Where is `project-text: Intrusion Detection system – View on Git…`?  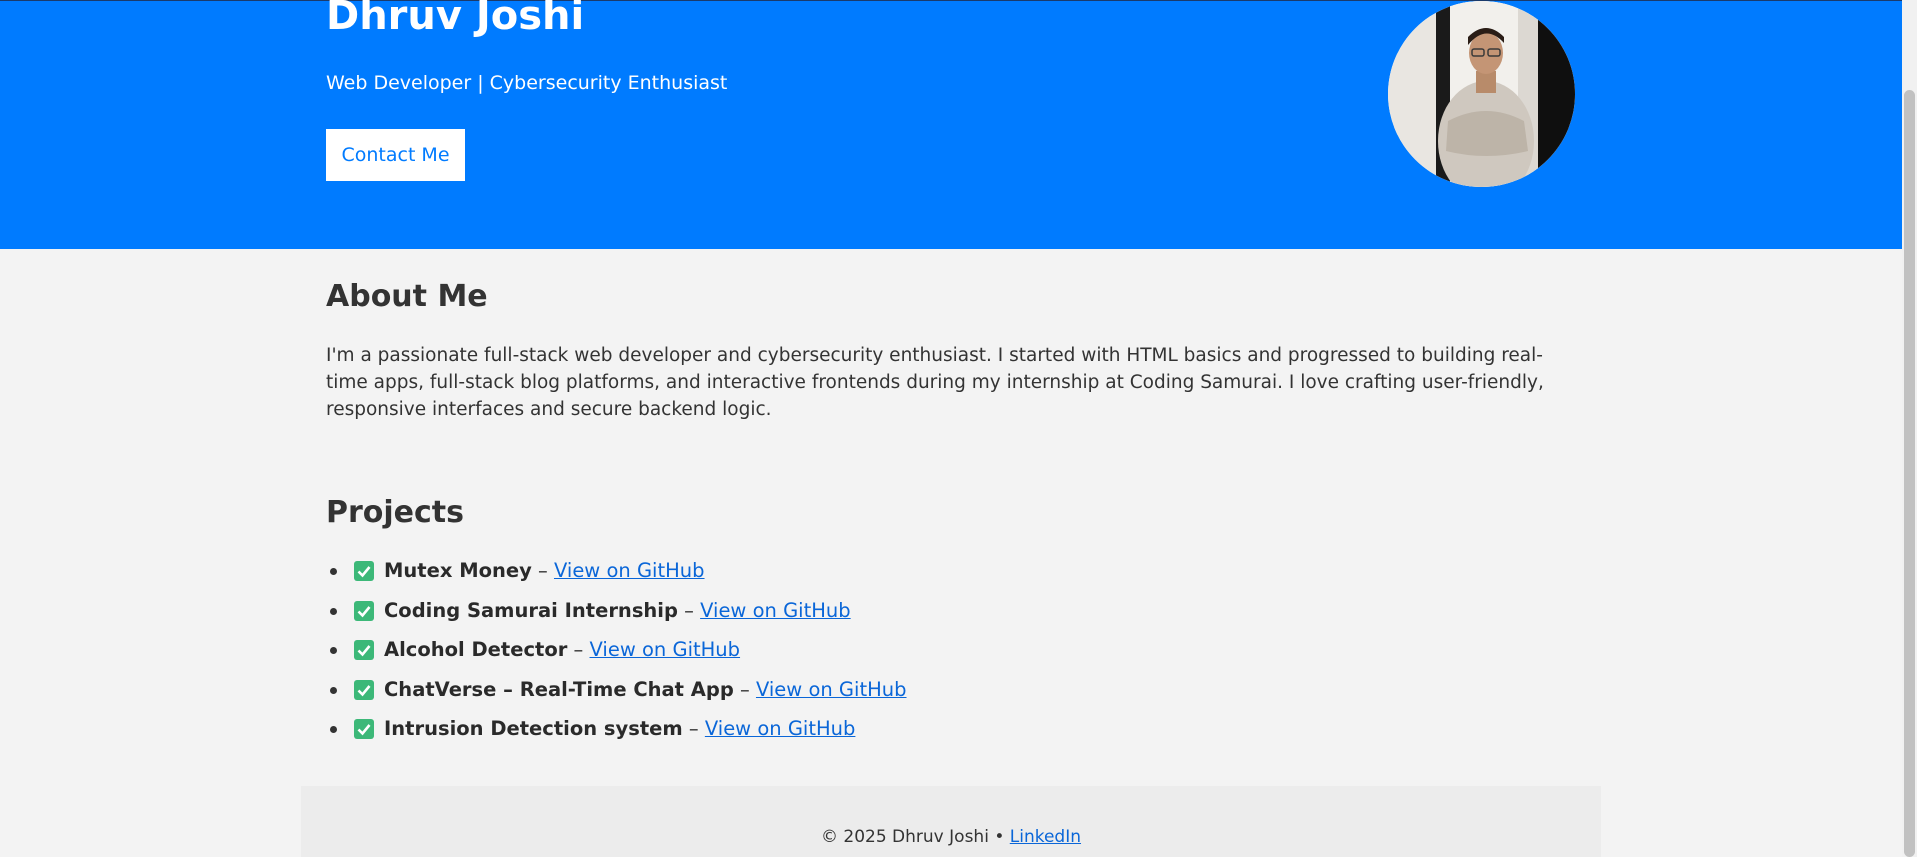
project-text: Intrusion Detection system – View on Git… is located at coordinates (619, 729).